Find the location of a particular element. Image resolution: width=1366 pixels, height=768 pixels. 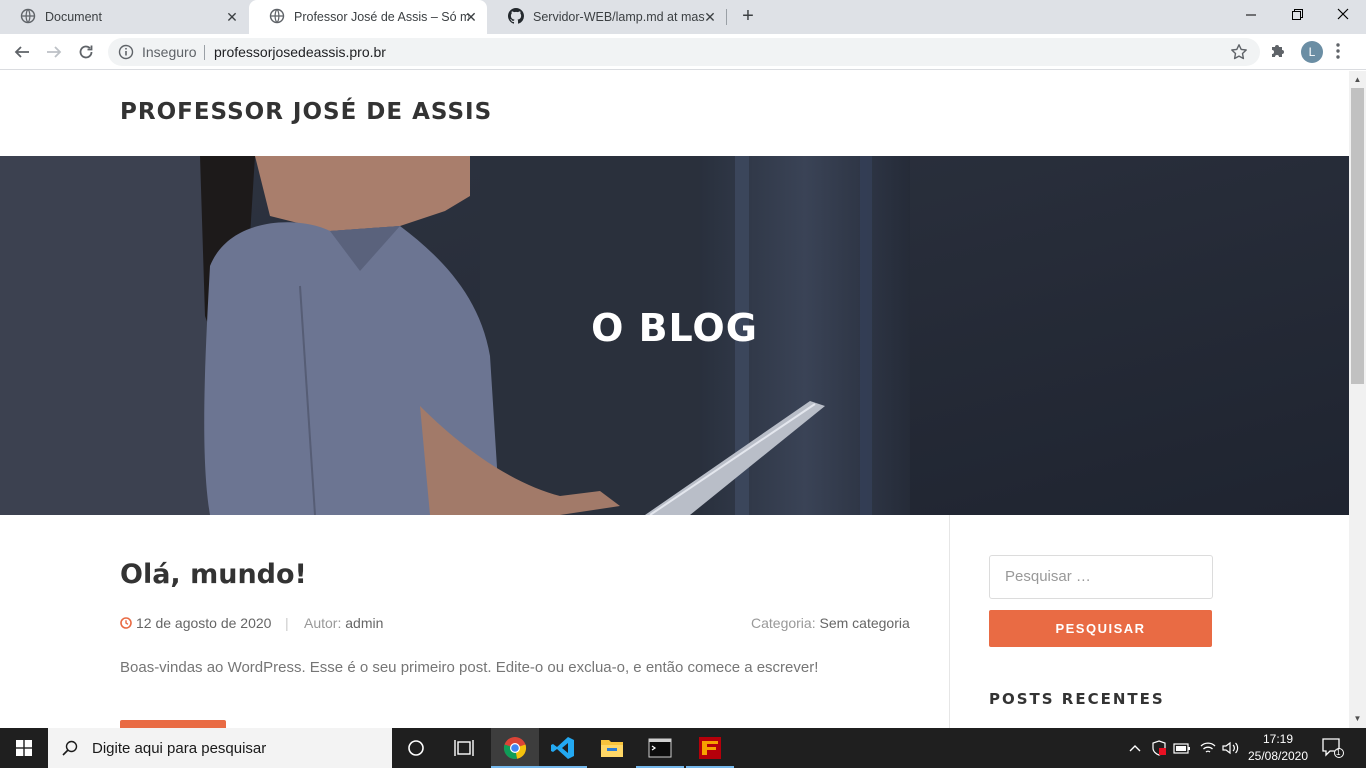

close-window-button is located at coordinates (1343, 15).